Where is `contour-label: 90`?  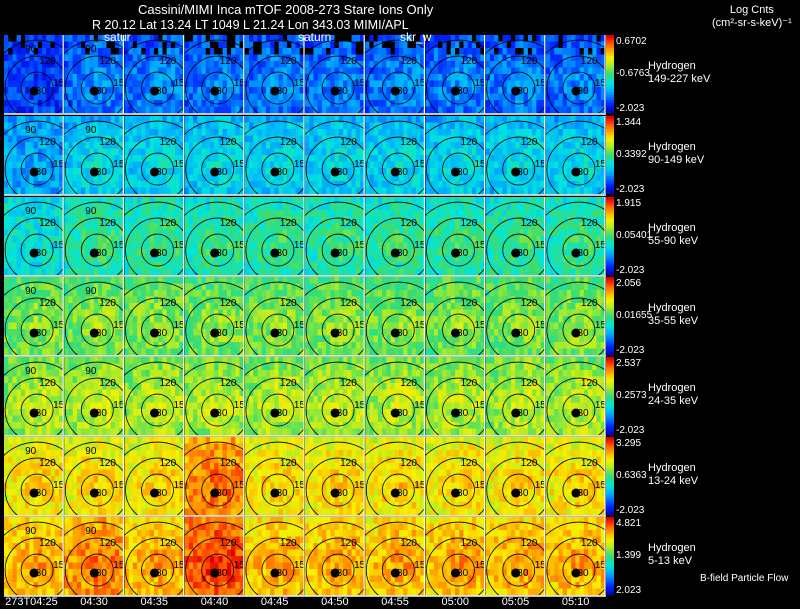 contour-label: 90 is located at coordinates (31, 49).